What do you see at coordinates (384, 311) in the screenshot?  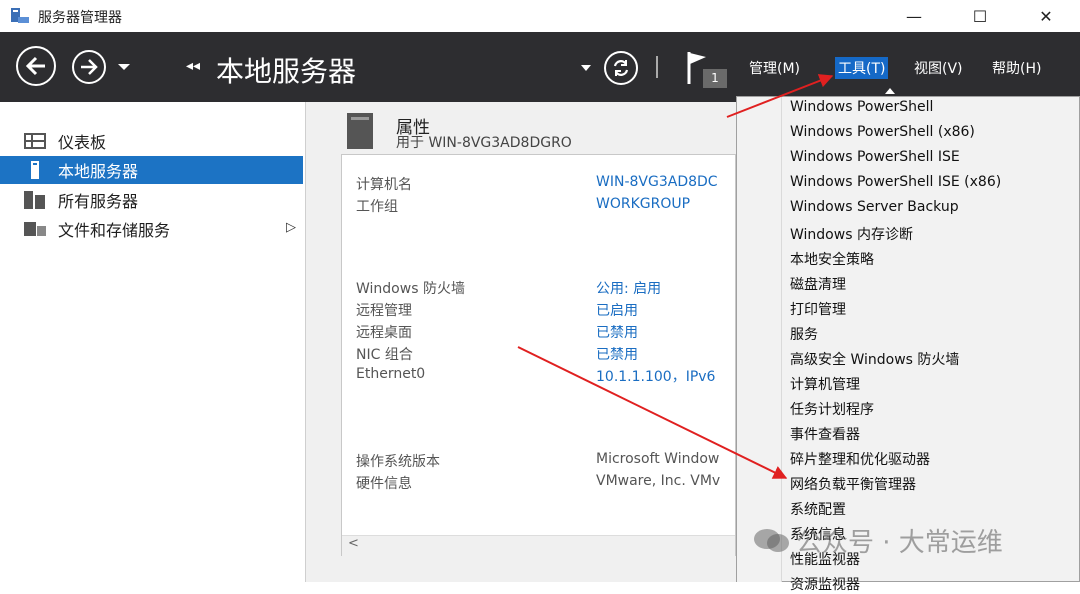 I see `property-label: 远程管理` at bounding box center [384, 311].